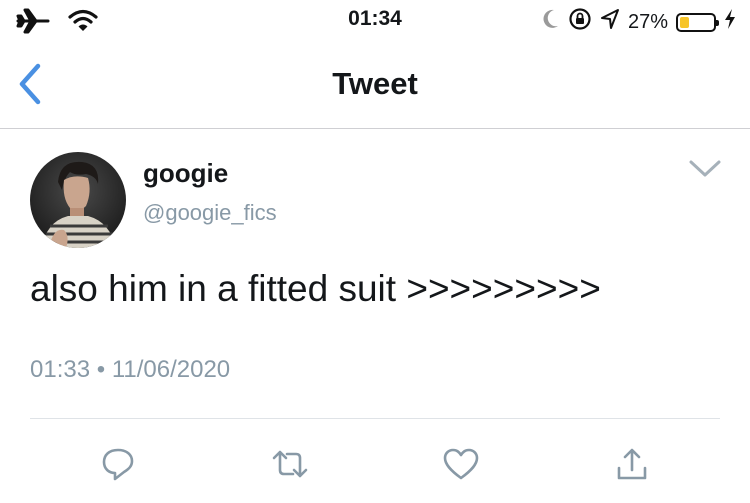  What do you see at coordinates (315, 288) in the screenshot?
I see `tweet-text: also him in a fitted suit >>>>>>>>>` at bounding box center [315, 288].